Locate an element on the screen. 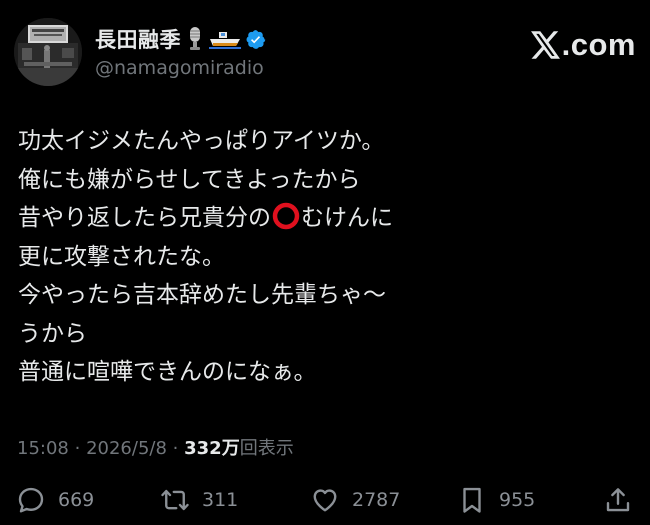 The height and width of the screenshot is (525, 650). repost-icon is located at coordinates (175, 500).